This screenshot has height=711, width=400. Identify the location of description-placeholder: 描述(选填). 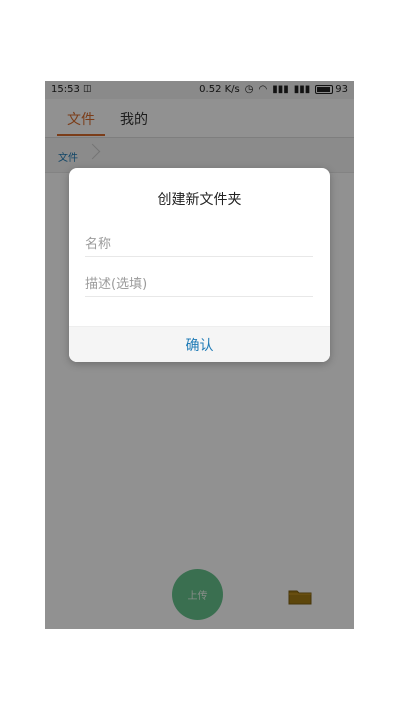
(116, 284).